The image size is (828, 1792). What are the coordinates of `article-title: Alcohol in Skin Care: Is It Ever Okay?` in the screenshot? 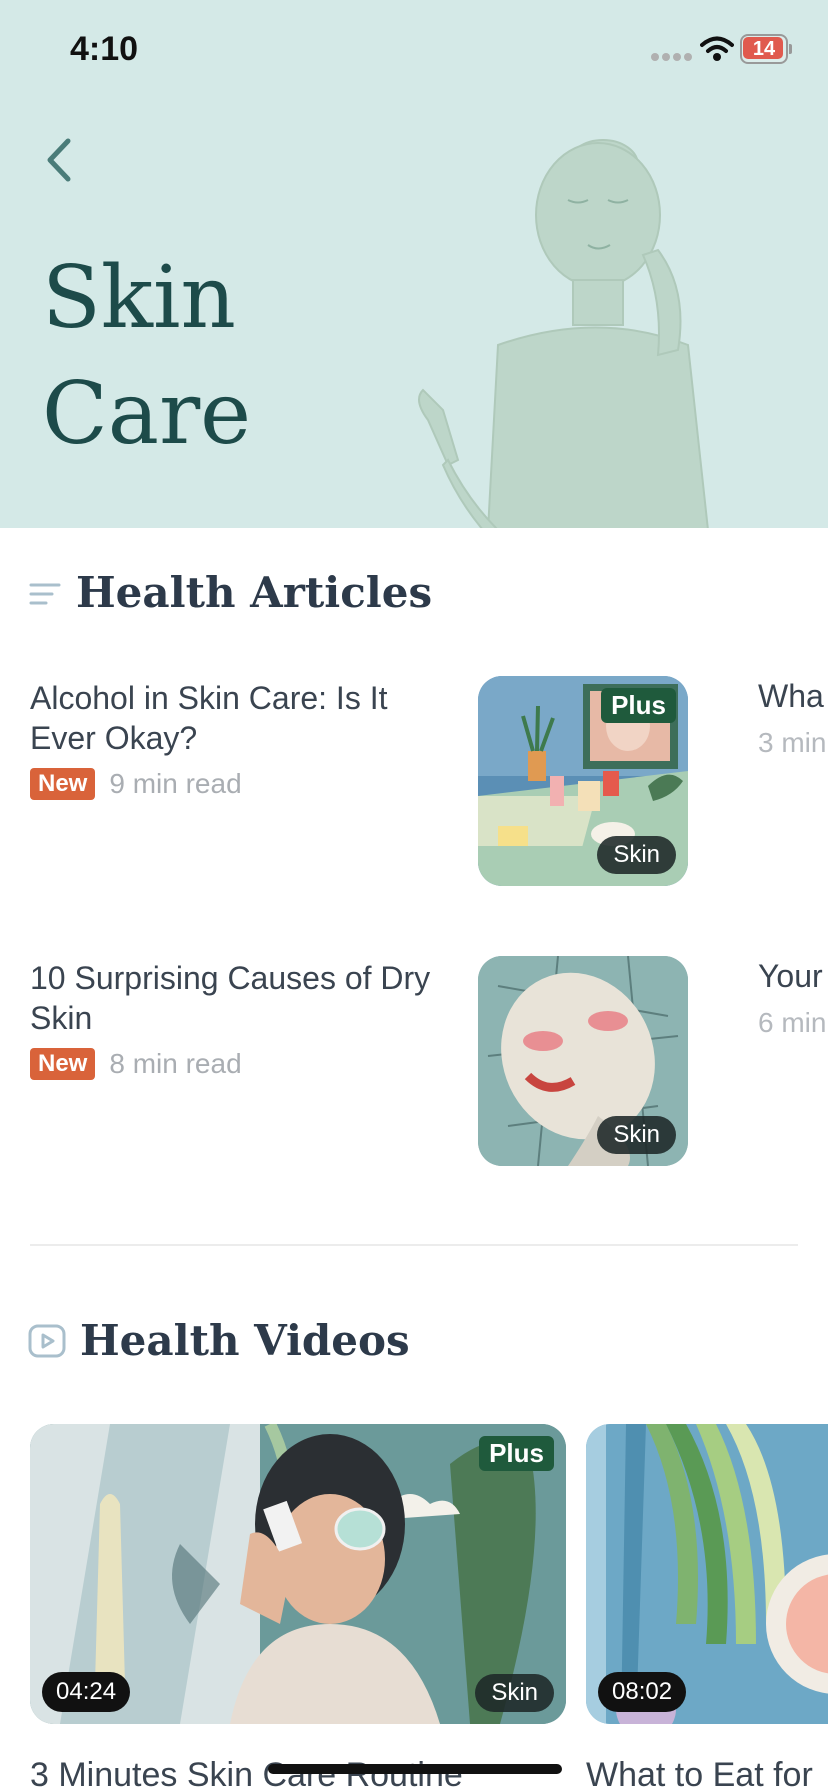 It's located at (209, 718).